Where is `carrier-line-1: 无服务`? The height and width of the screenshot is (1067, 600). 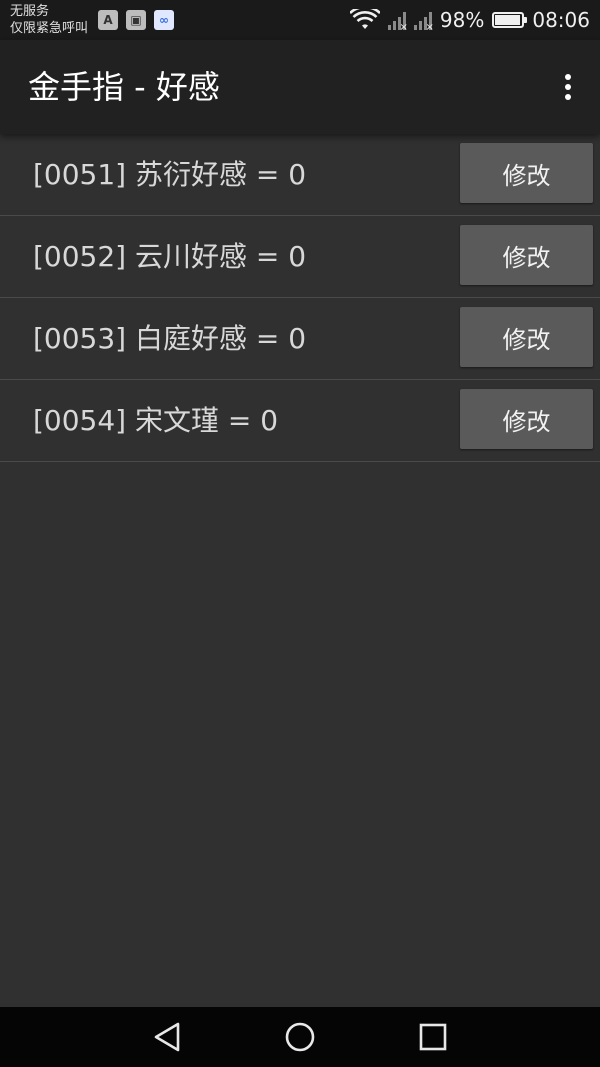
carrier-line-1: 无服务 is located at coordinates (30, 11).